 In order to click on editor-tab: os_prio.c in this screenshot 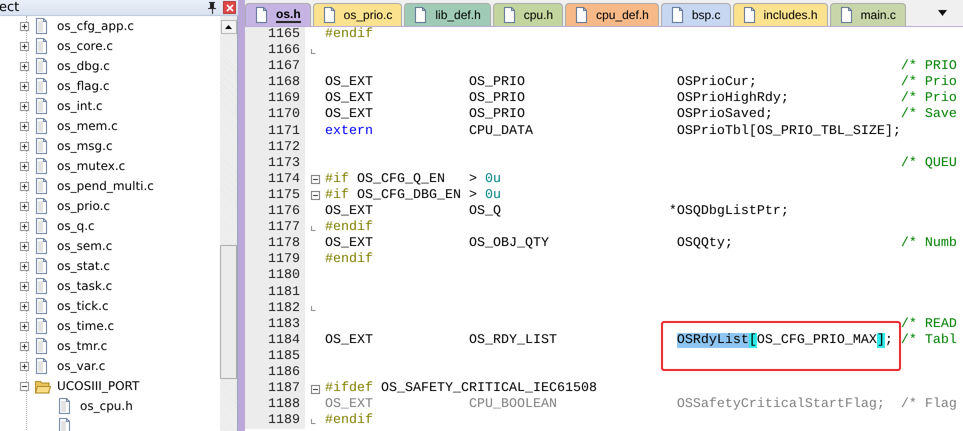, I will do `click(357, 14)`.